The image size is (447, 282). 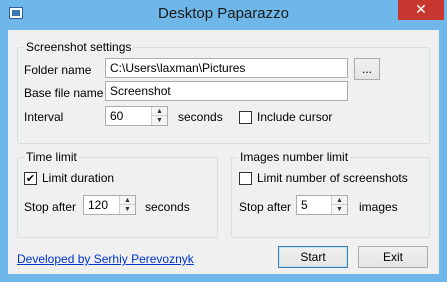 What do you see at coordinates (98, 205) in the screenshot?
I see `time-stop-after-value: 120` at bounding box center [98, 205].